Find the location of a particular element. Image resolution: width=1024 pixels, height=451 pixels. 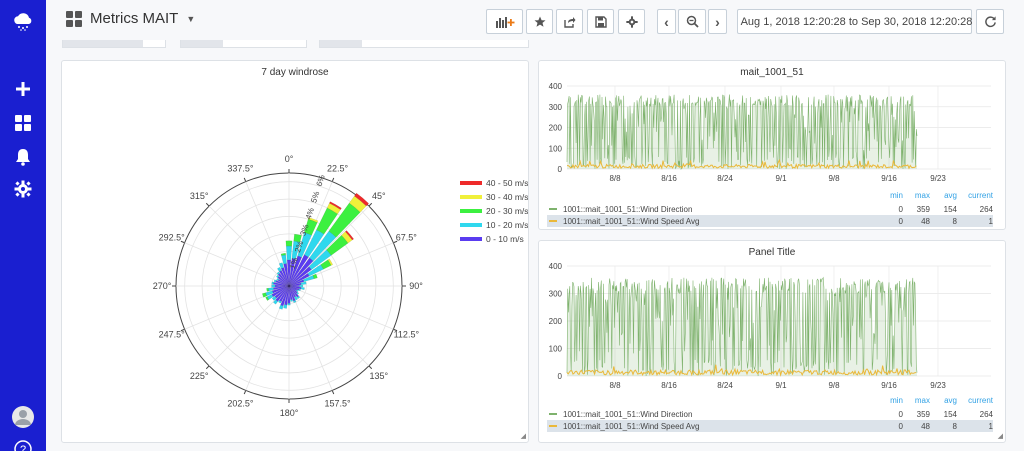

angle-label: 157.5° is located at coordinates (338, 403).